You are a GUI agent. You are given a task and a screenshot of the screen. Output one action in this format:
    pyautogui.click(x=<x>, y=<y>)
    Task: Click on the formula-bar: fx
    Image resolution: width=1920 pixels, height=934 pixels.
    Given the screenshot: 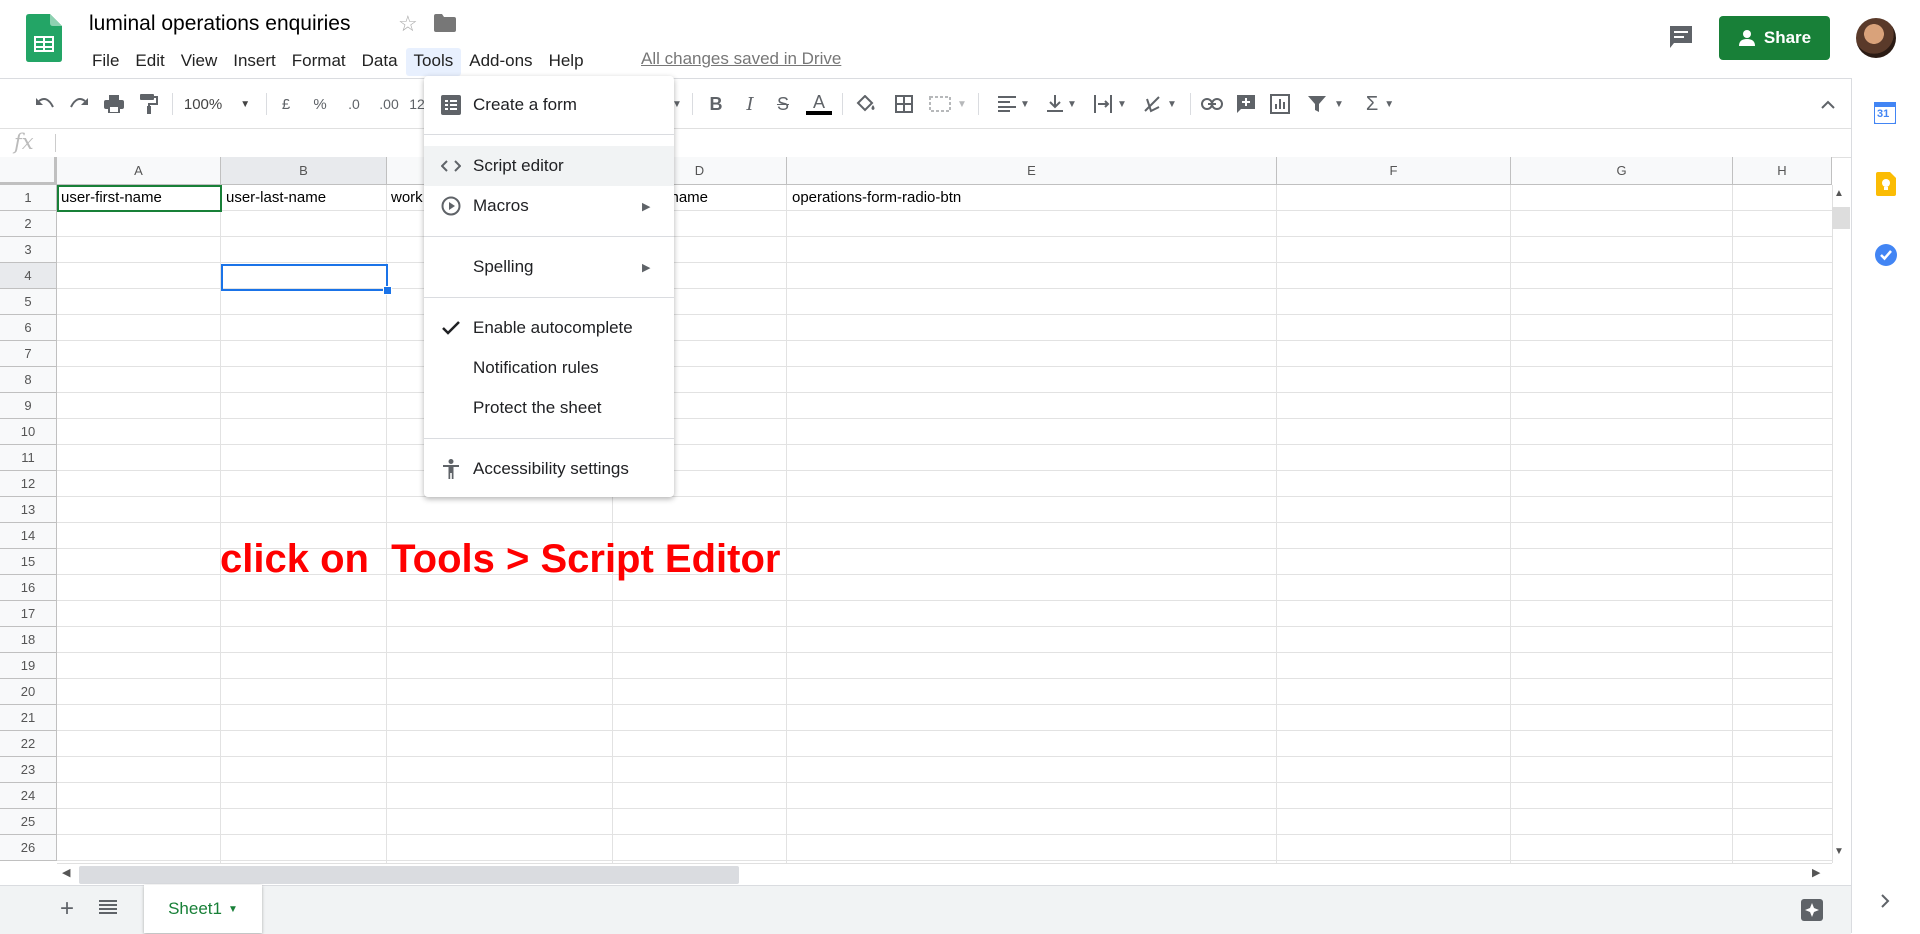 What is the action you would take?
    pyautogui.click(x=925, y=143)
    